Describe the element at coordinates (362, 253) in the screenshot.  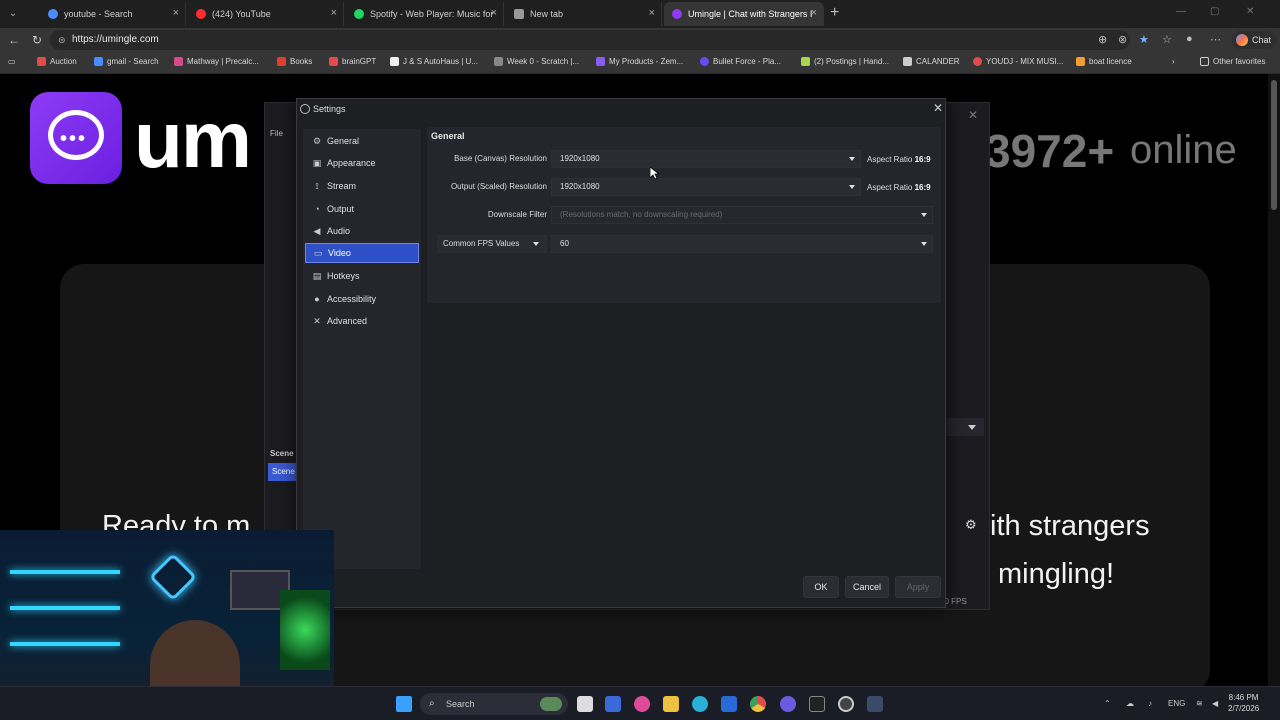
I see `sidebar-item-video: ▭ Video` at that location.